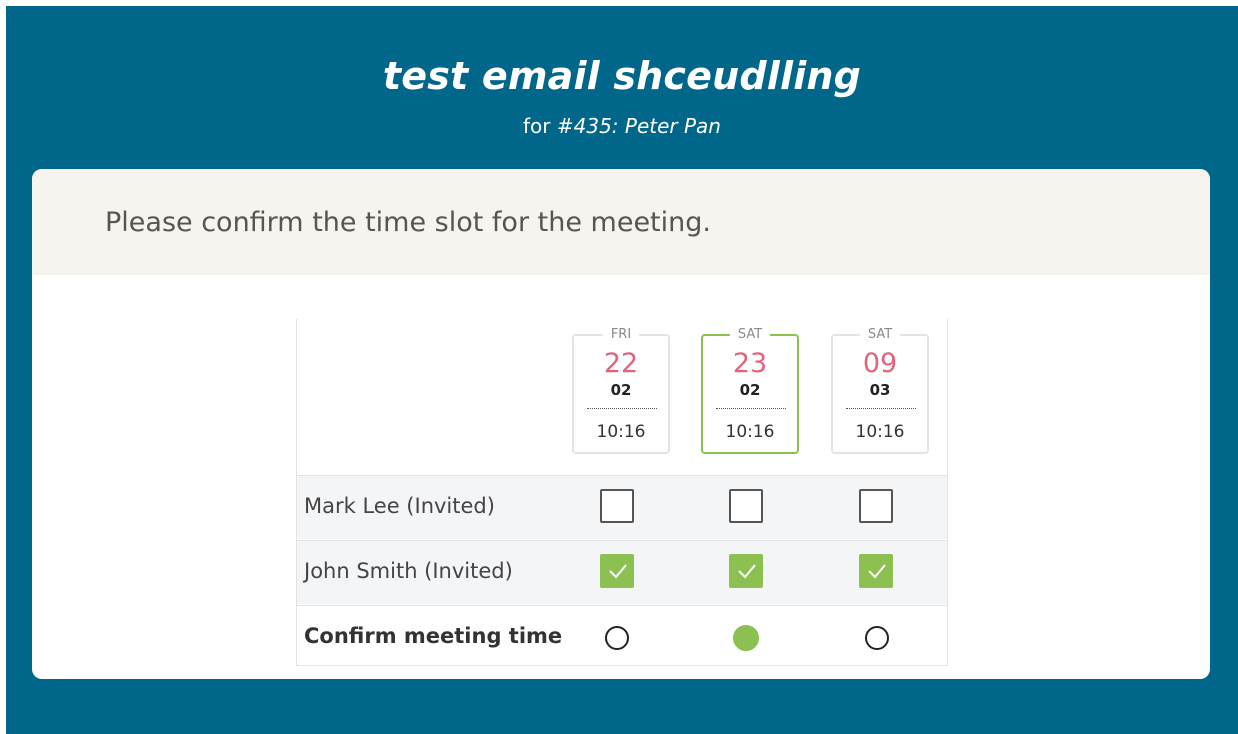 This screenshot has height=734, width=1238. I want to click on slot-1-weekday: SAT, so click(750, 334).